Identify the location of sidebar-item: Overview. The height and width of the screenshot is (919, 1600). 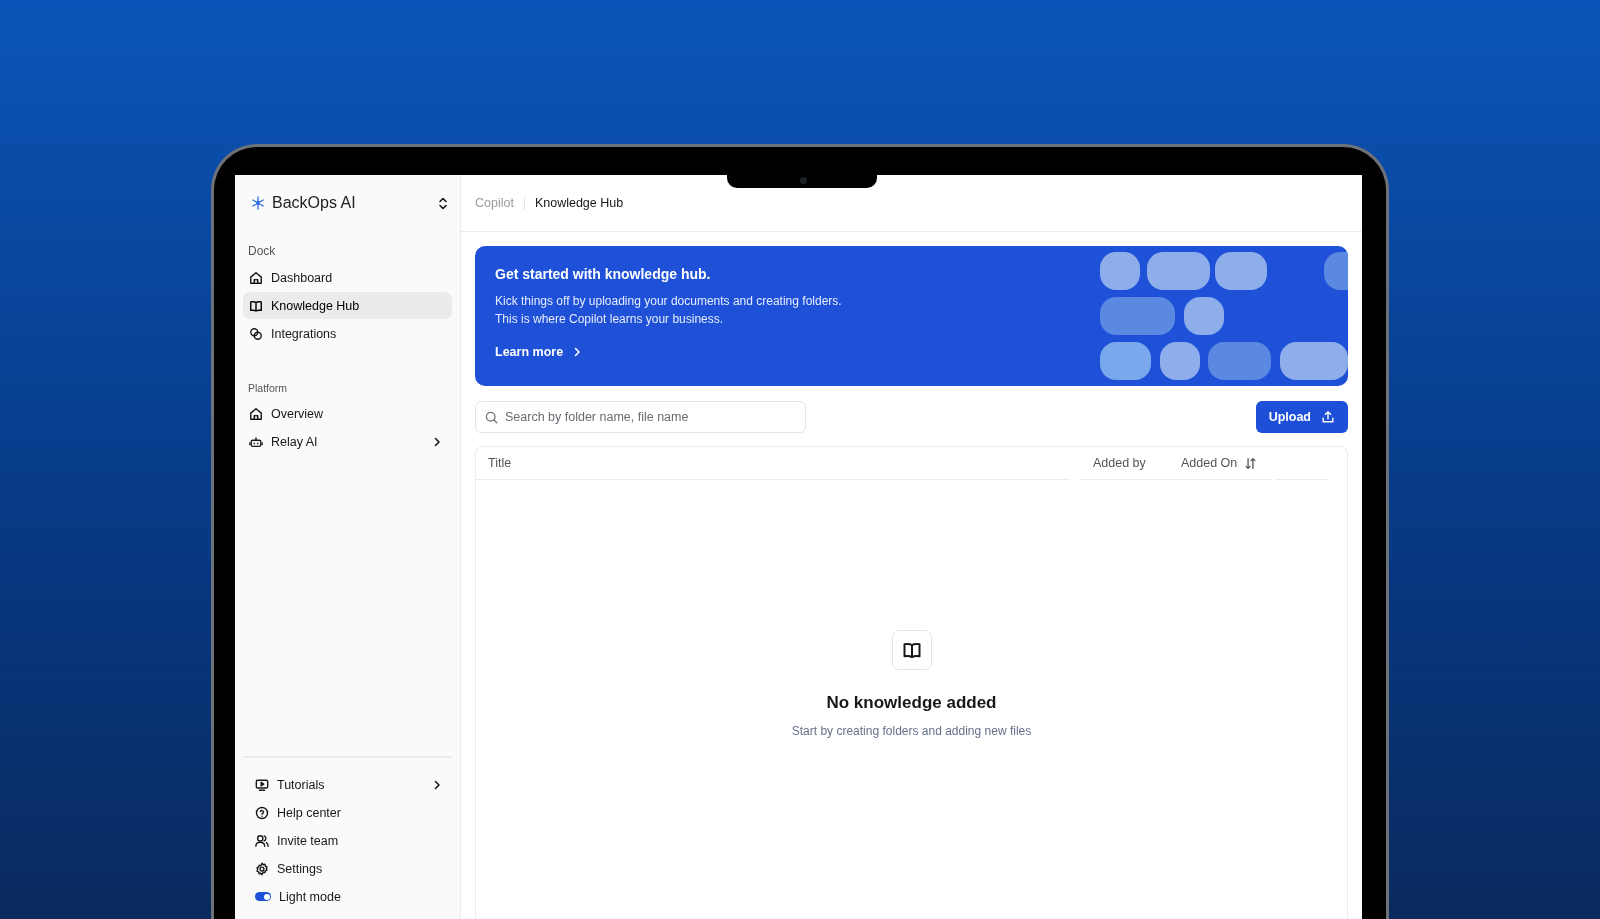
(347, 413).